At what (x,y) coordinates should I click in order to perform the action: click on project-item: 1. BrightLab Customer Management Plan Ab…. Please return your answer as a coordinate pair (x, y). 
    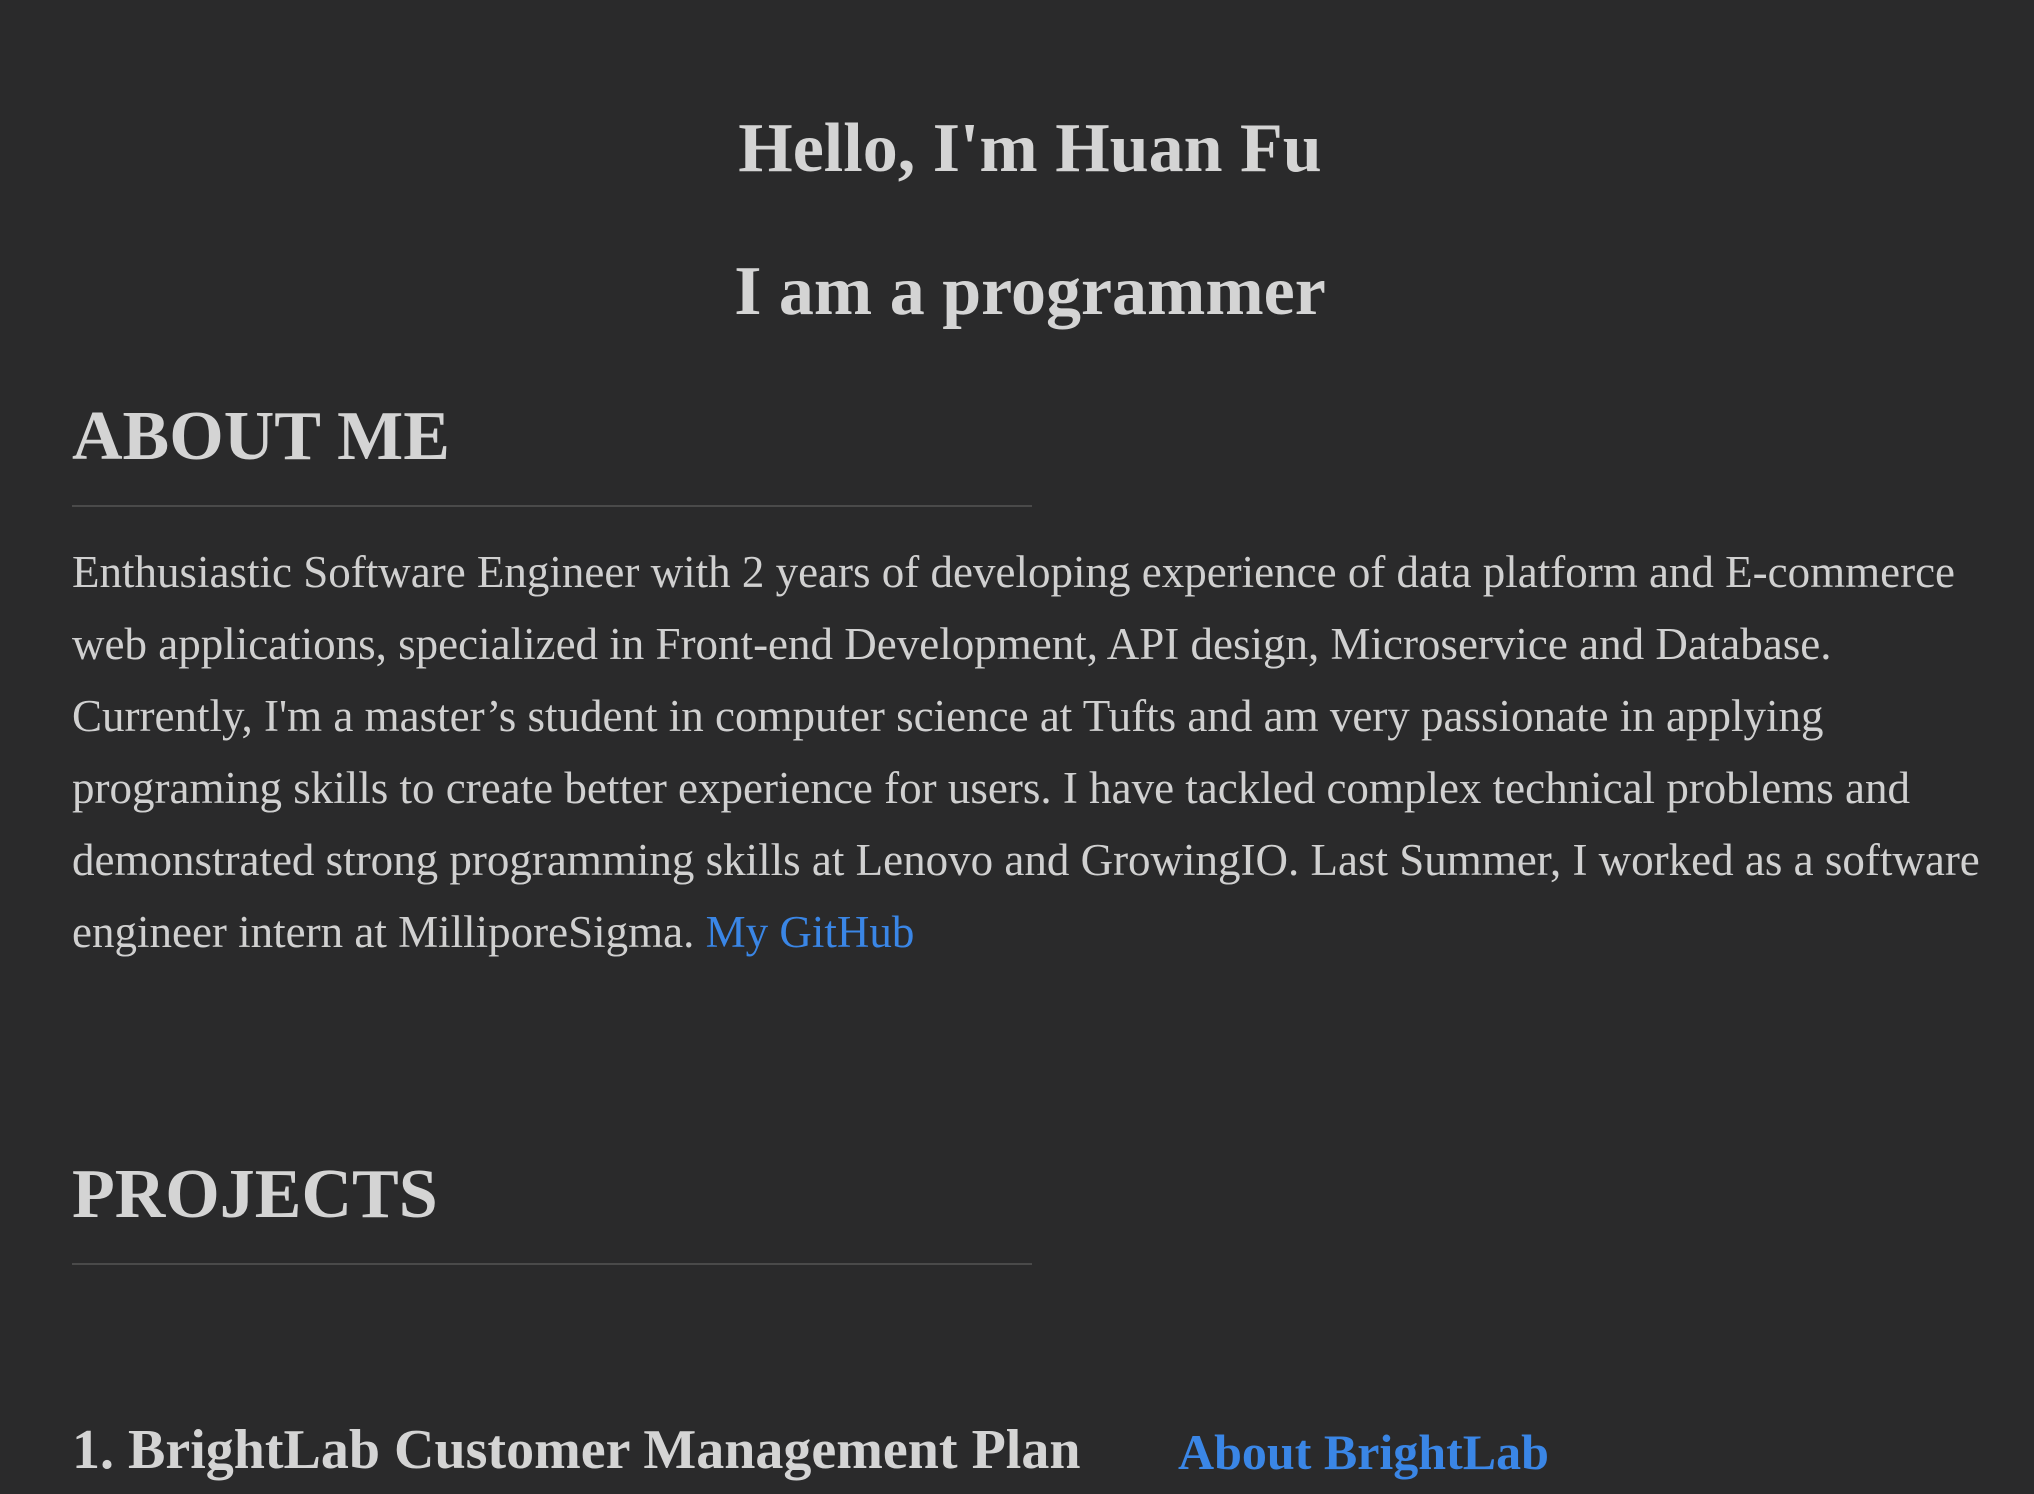
    Looking at the image, I should click on (1022, 1455).